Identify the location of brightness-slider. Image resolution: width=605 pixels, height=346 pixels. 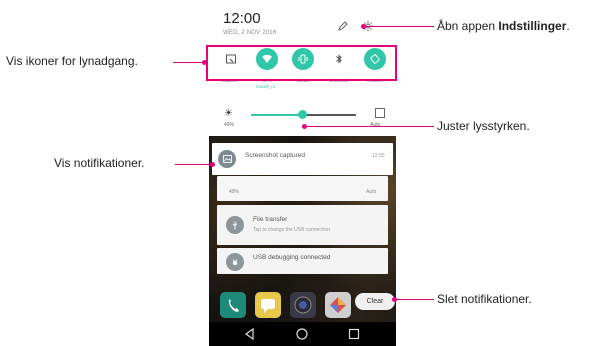
(303, 114).